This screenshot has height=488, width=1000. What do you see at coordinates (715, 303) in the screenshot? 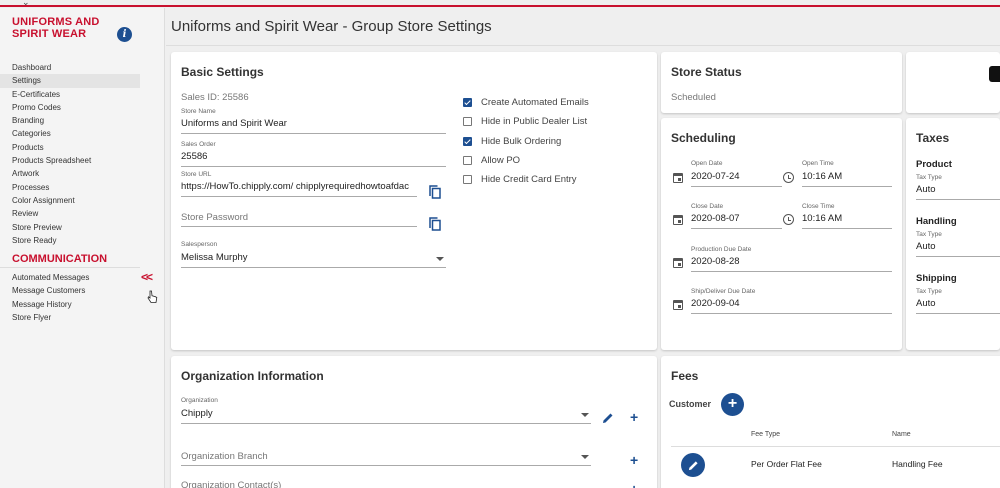
I see `ship-due-input: 2020-09-04` at bounding box center [715, 303].